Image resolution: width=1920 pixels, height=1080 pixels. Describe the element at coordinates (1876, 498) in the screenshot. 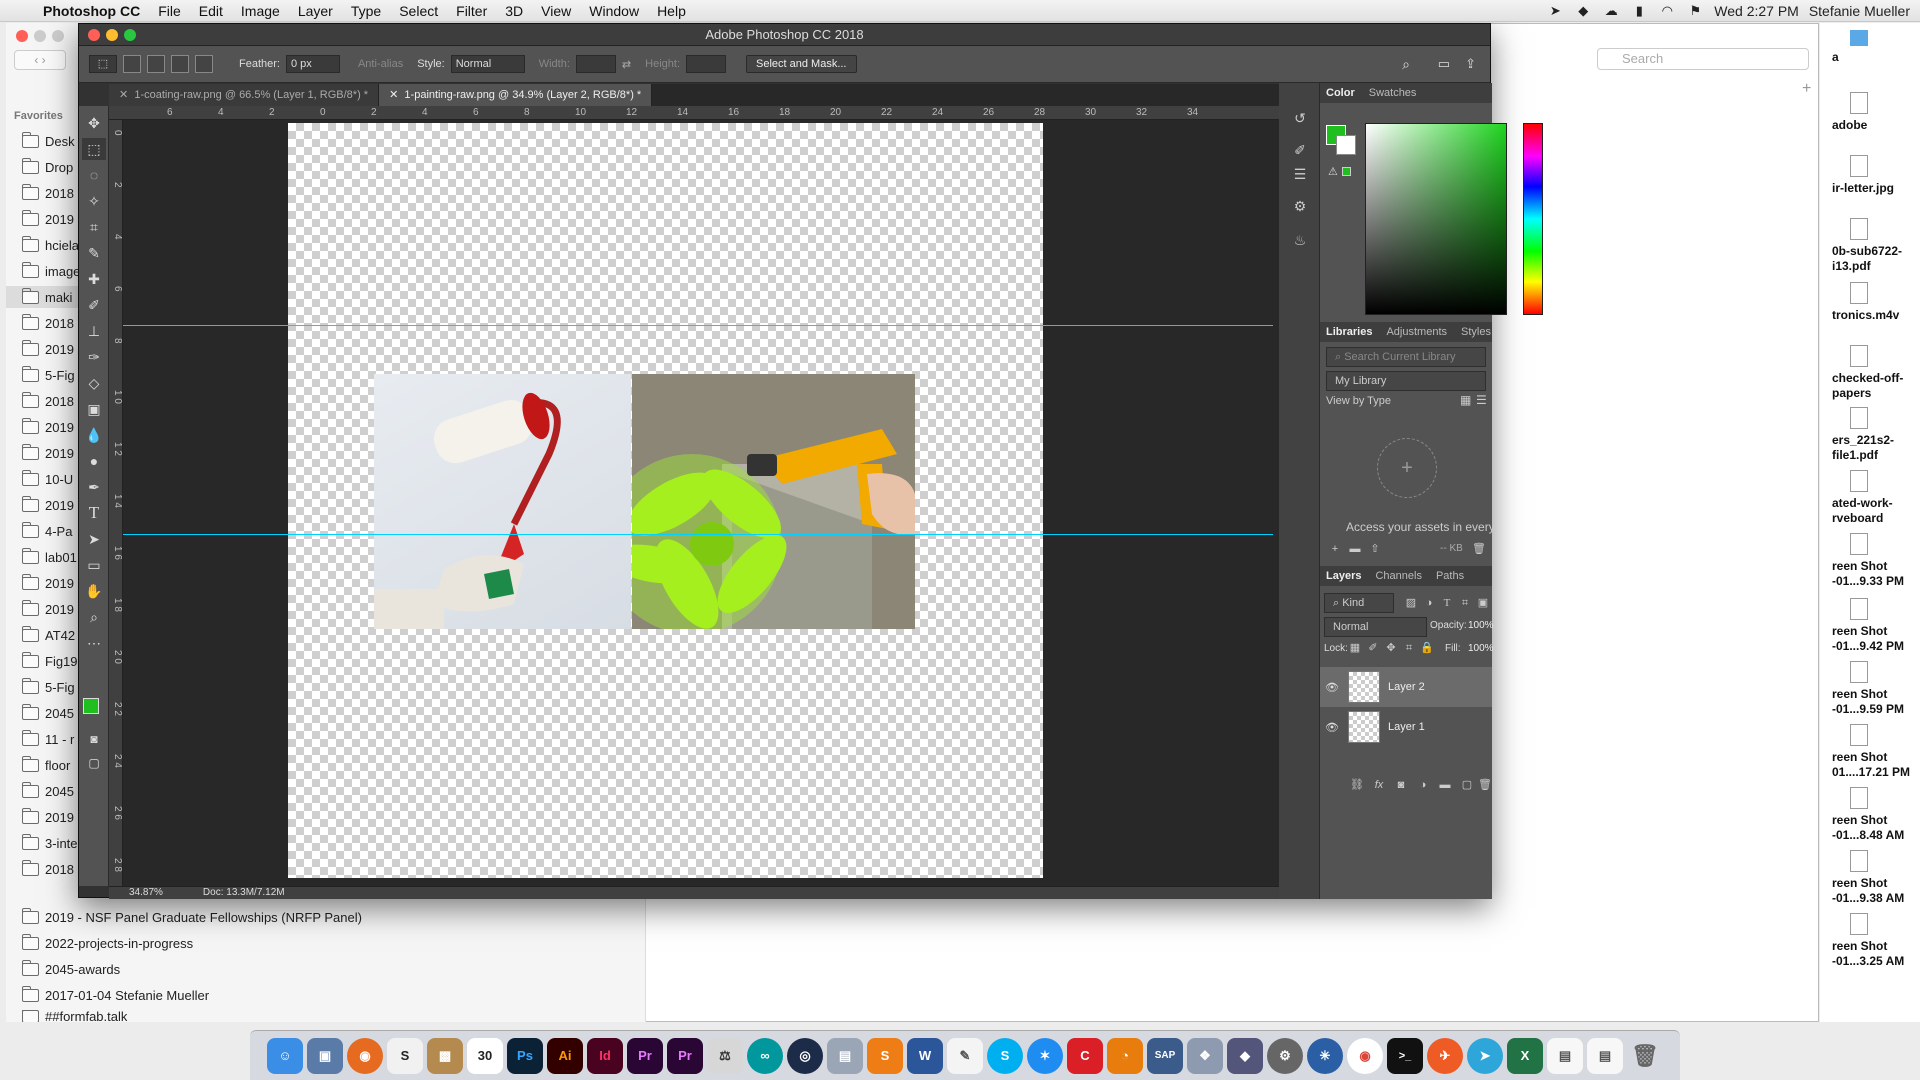

I see `desktop-item: ated-work-rveboard` at that location.